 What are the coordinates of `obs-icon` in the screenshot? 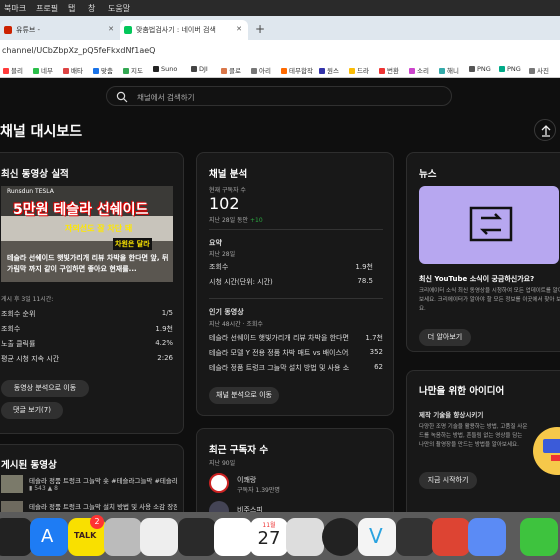 It's located at (159, 537).